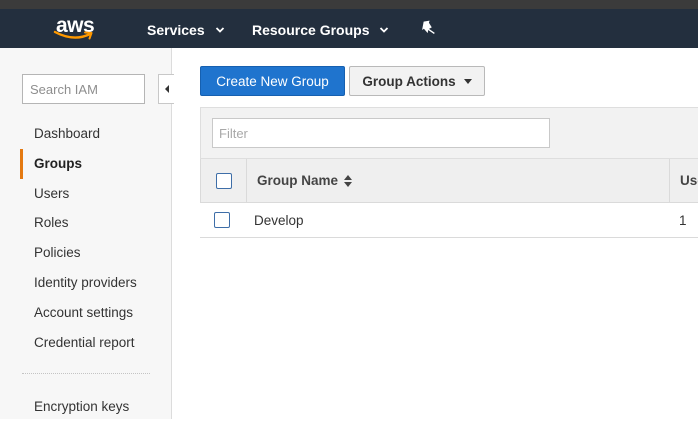 This screenshot has width=698, height=422. What do you see at coordinates (298, 180) in the screenshot?
I see `column-header-label: Group Name` at bounding box center [298, 180].